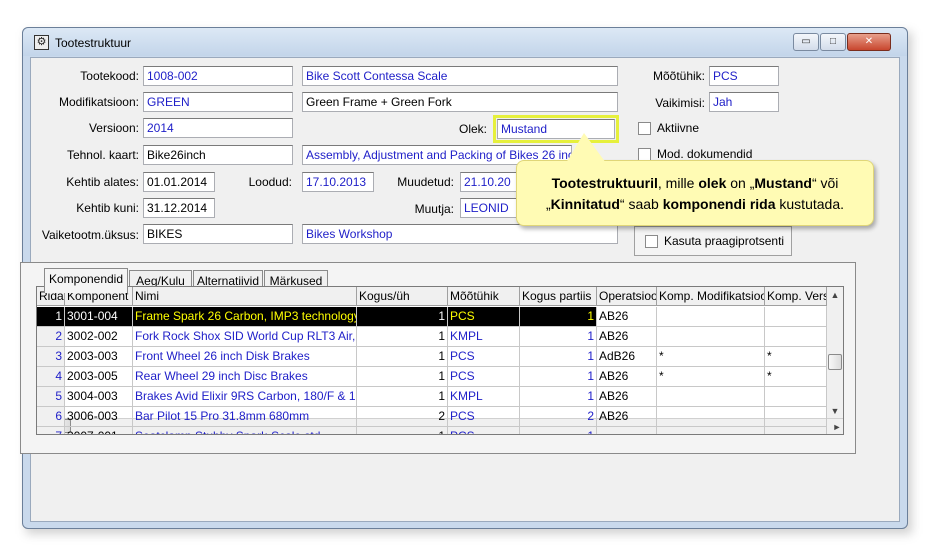 This screenshot has width=930, height=554. Describe the element at coordinates (834, 353) in the screenshot. I see `vertical-scrollbar: ▲ ▼` at that location.